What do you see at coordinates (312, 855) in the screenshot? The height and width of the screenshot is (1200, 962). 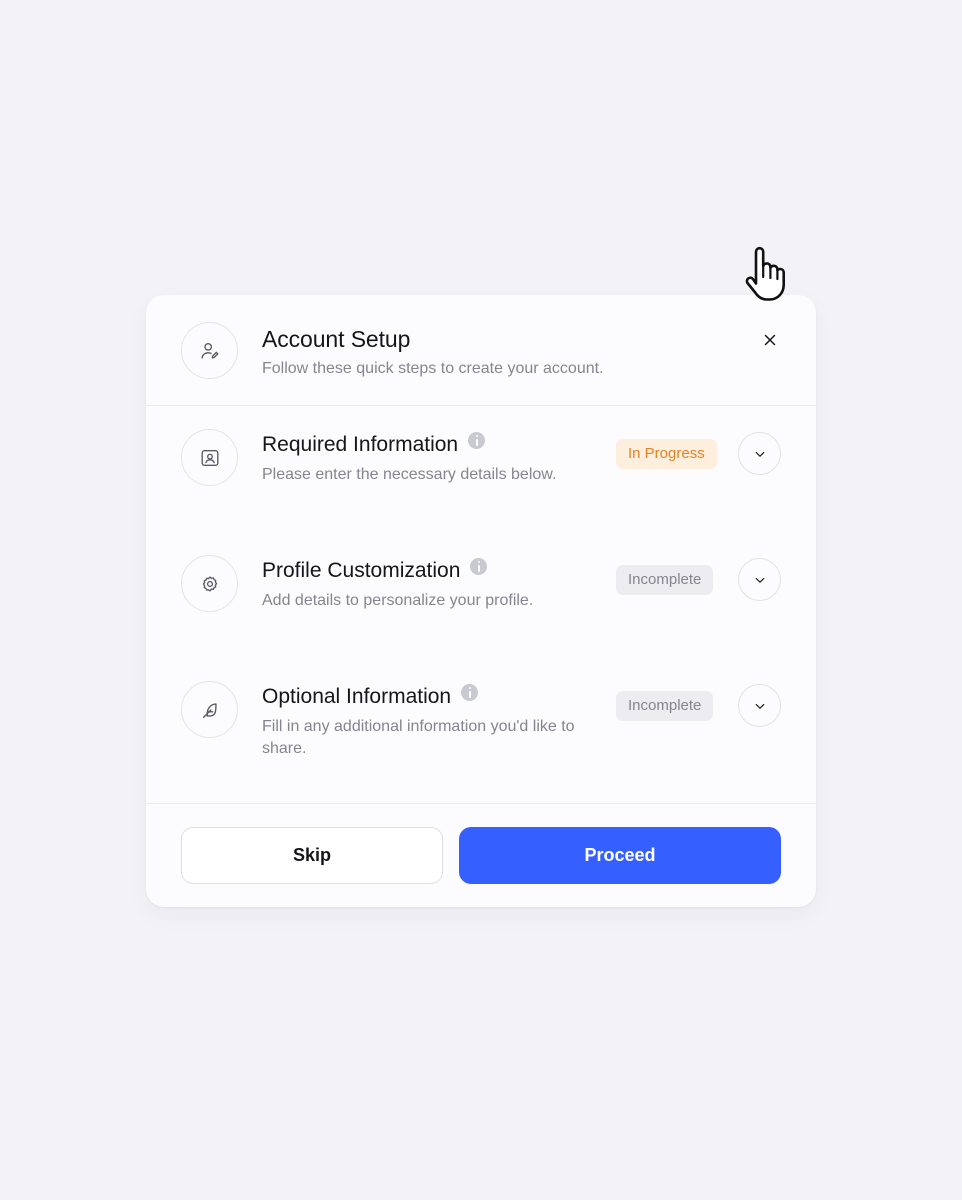 I see `skip-button: Skip` at bounding box center [312, 855].